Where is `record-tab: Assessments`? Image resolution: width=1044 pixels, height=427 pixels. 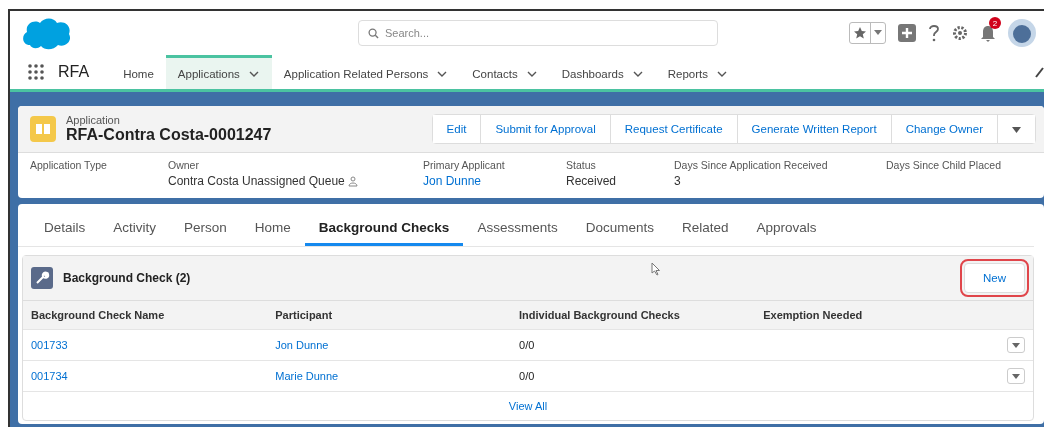 record-tab: Assessments is located at coordinates (517, 233).